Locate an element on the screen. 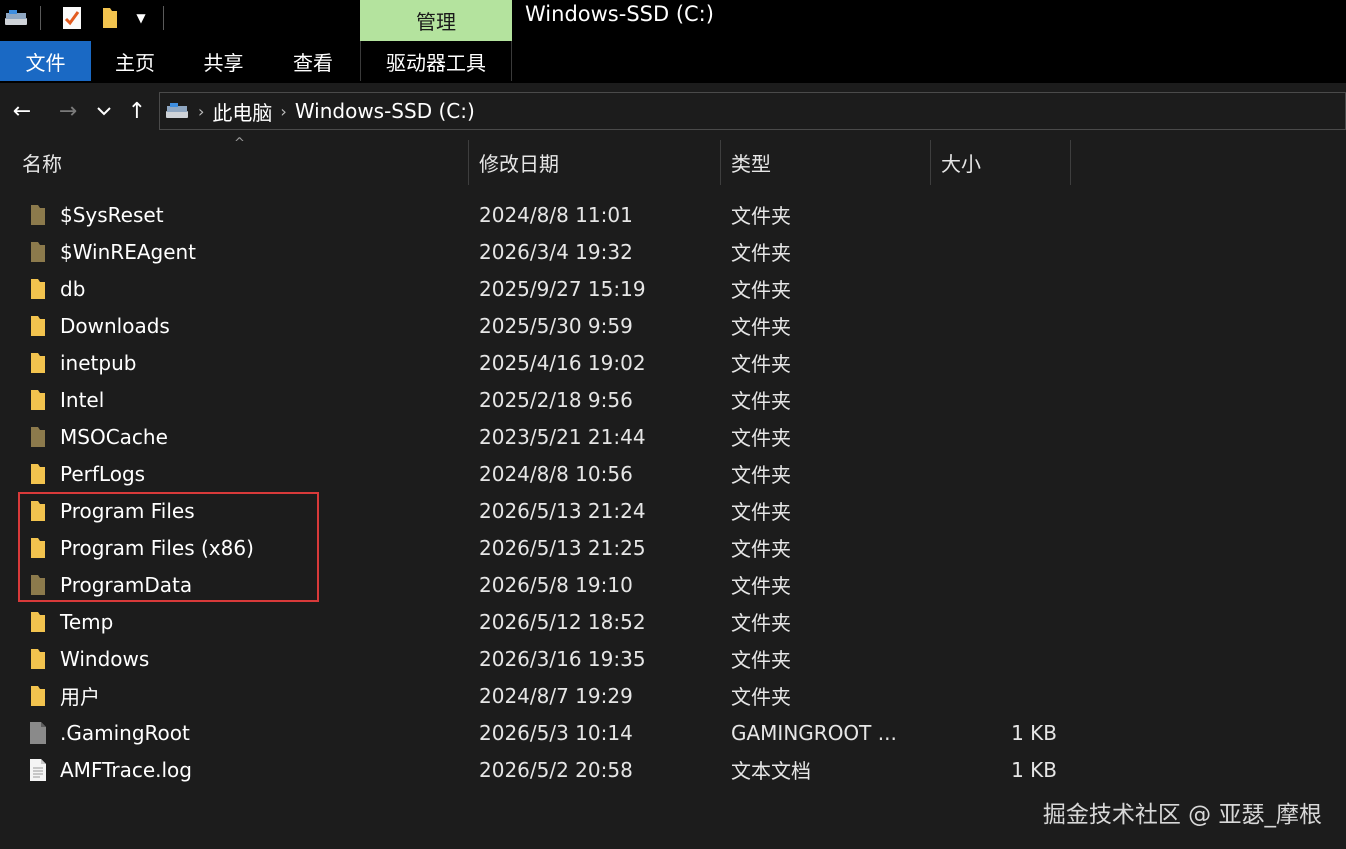  toolbar-separator is located at coordinates (40, 18).